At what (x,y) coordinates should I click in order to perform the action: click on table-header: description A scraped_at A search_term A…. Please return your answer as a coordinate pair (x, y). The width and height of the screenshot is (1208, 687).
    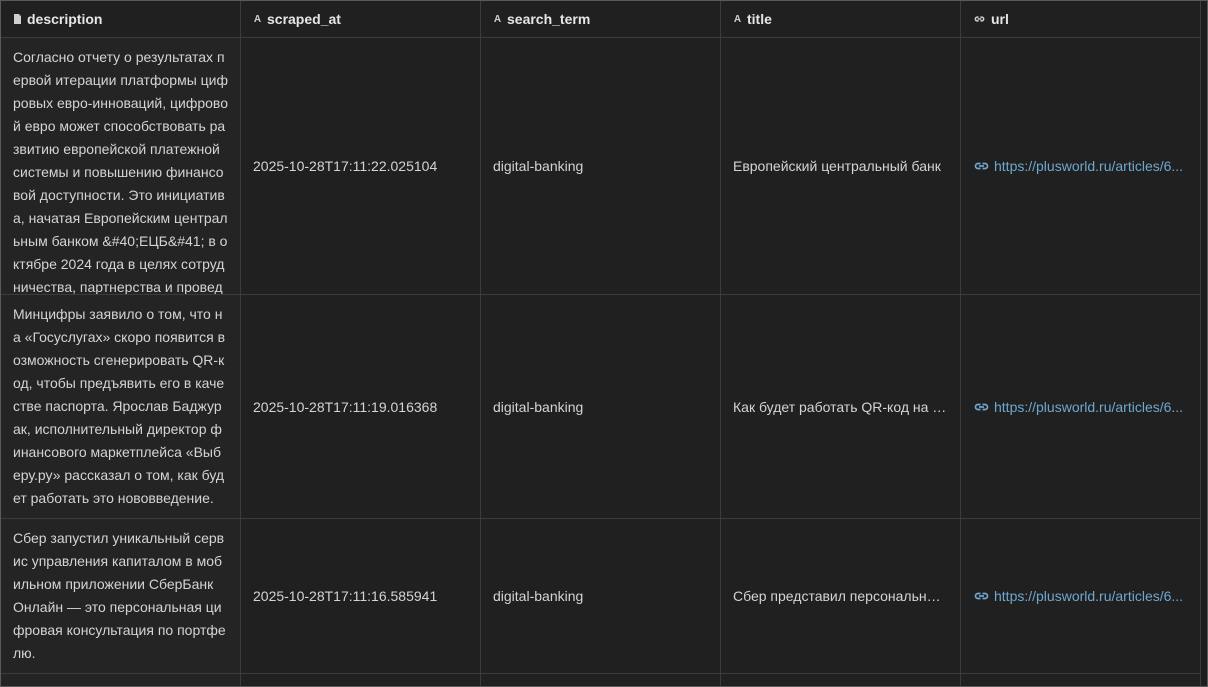
    Looking at the image, I should click on (601, 19).